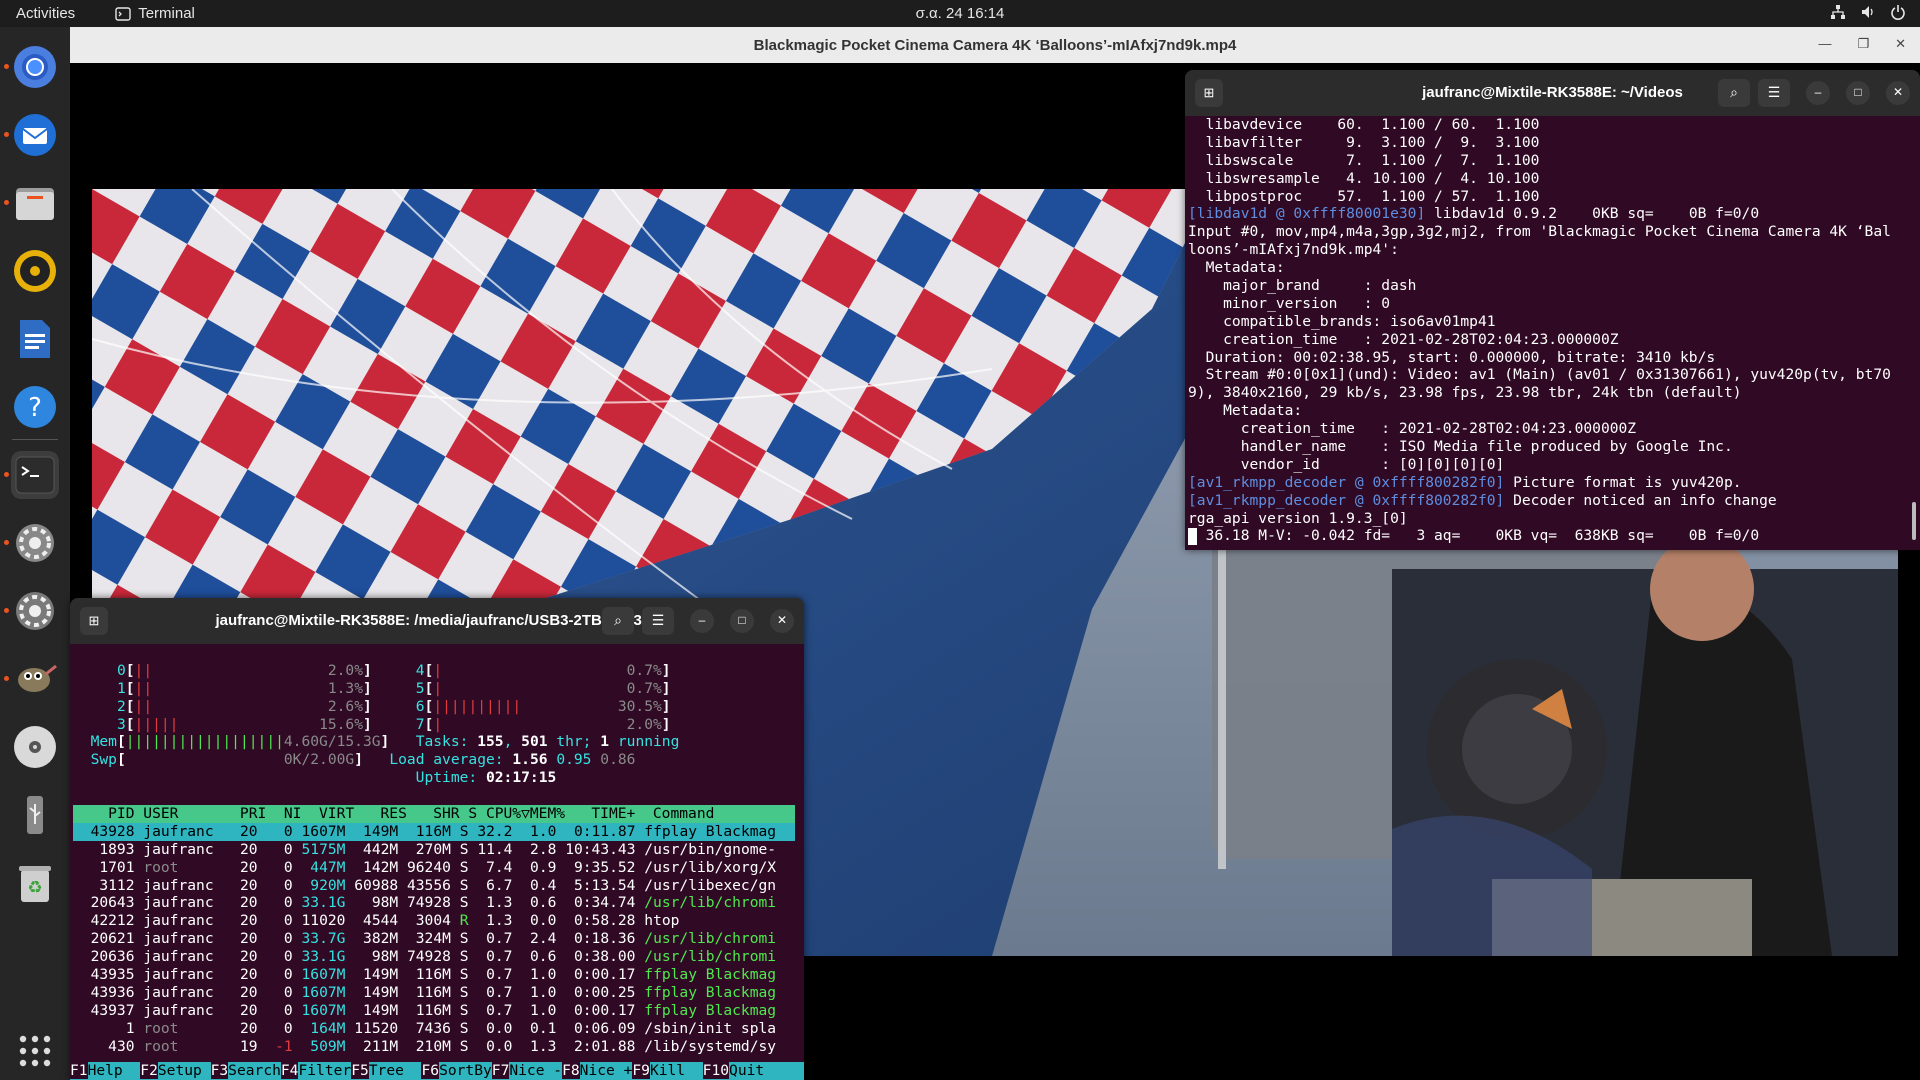  I want to click on fkey-f6: F6, so click(430, 1071).